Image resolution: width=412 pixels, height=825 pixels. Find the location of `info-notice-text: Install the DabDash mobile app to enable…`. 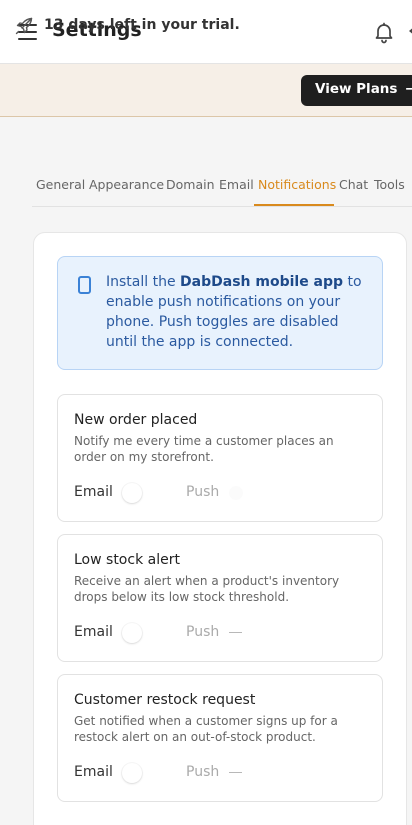

info-notice-text: Install the DabDash mobile app to enable… is located at coordinates (238, 312).